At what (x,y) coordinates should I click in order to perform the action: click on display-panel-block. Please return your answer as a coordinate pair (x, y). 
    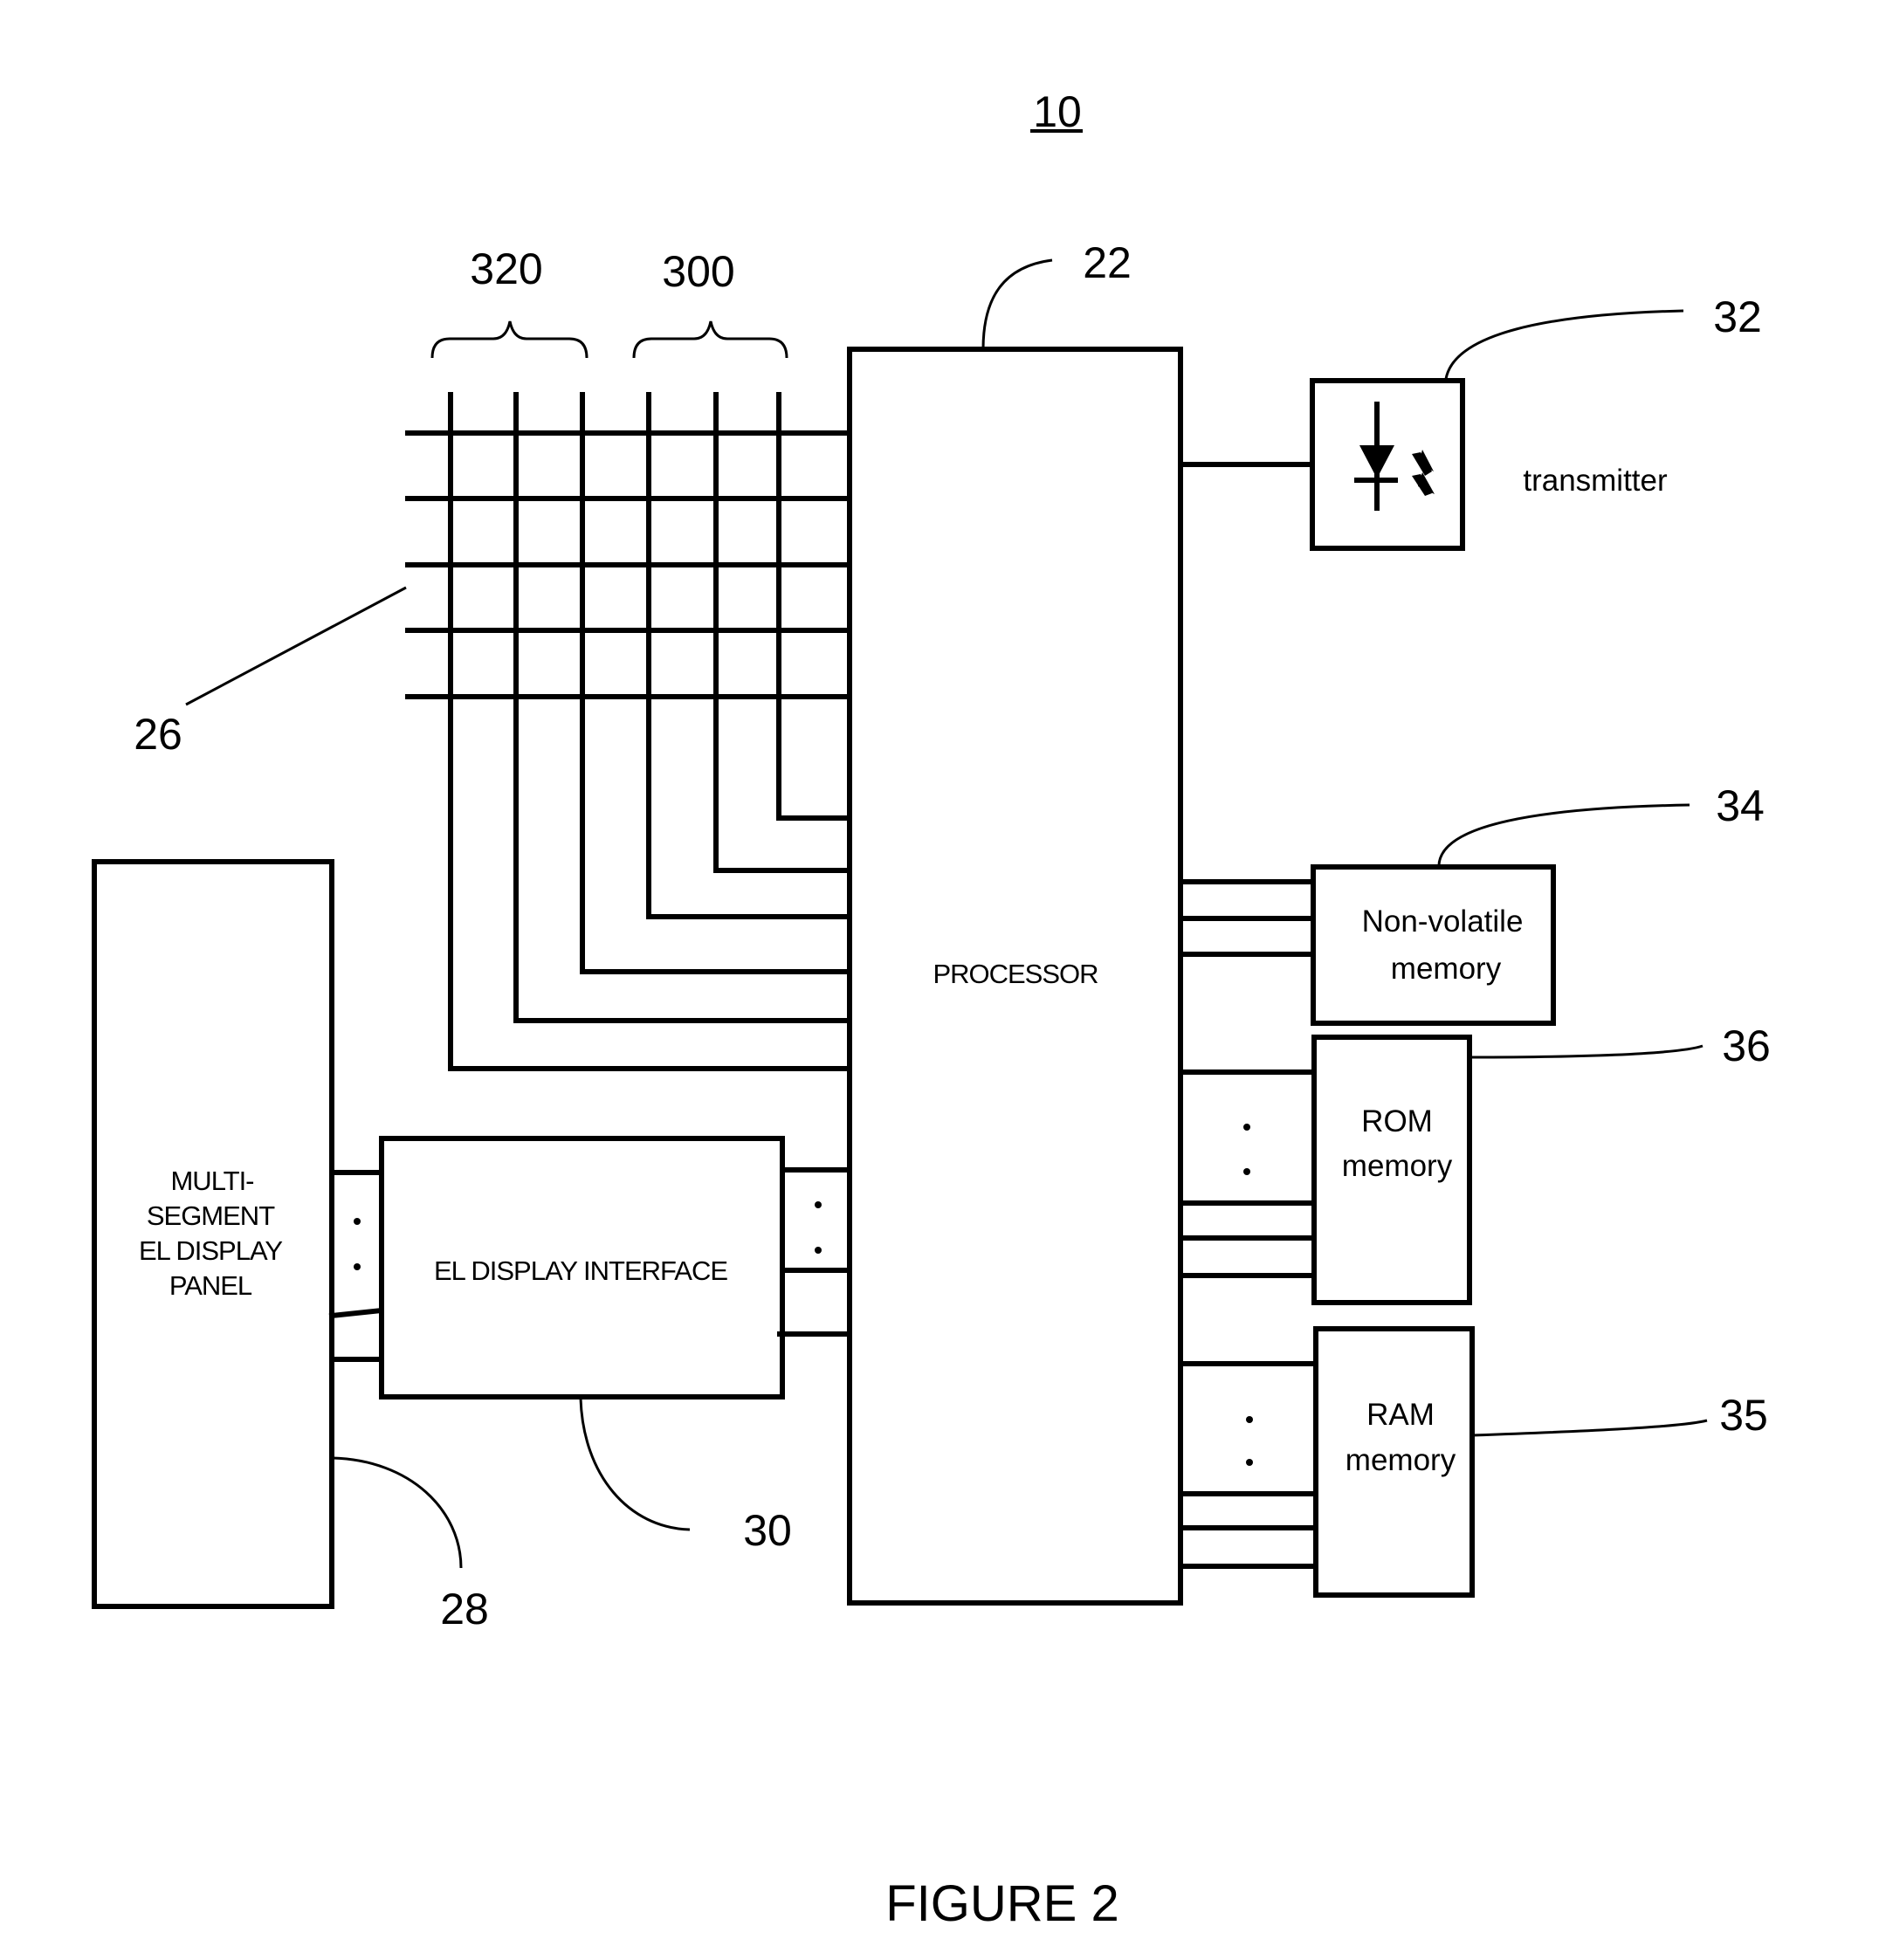
    Looking at the image, I should click on (213, 1234).